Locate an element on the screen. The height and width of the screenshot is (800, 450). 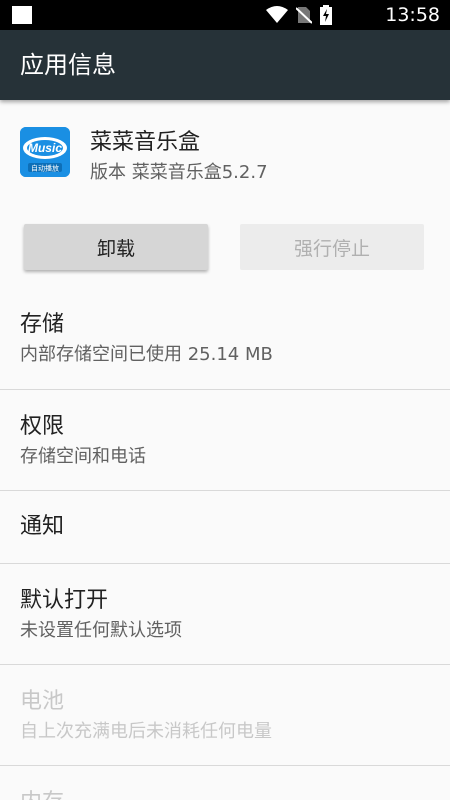
status-time: 13:58 is located at coordinates (412, 15).